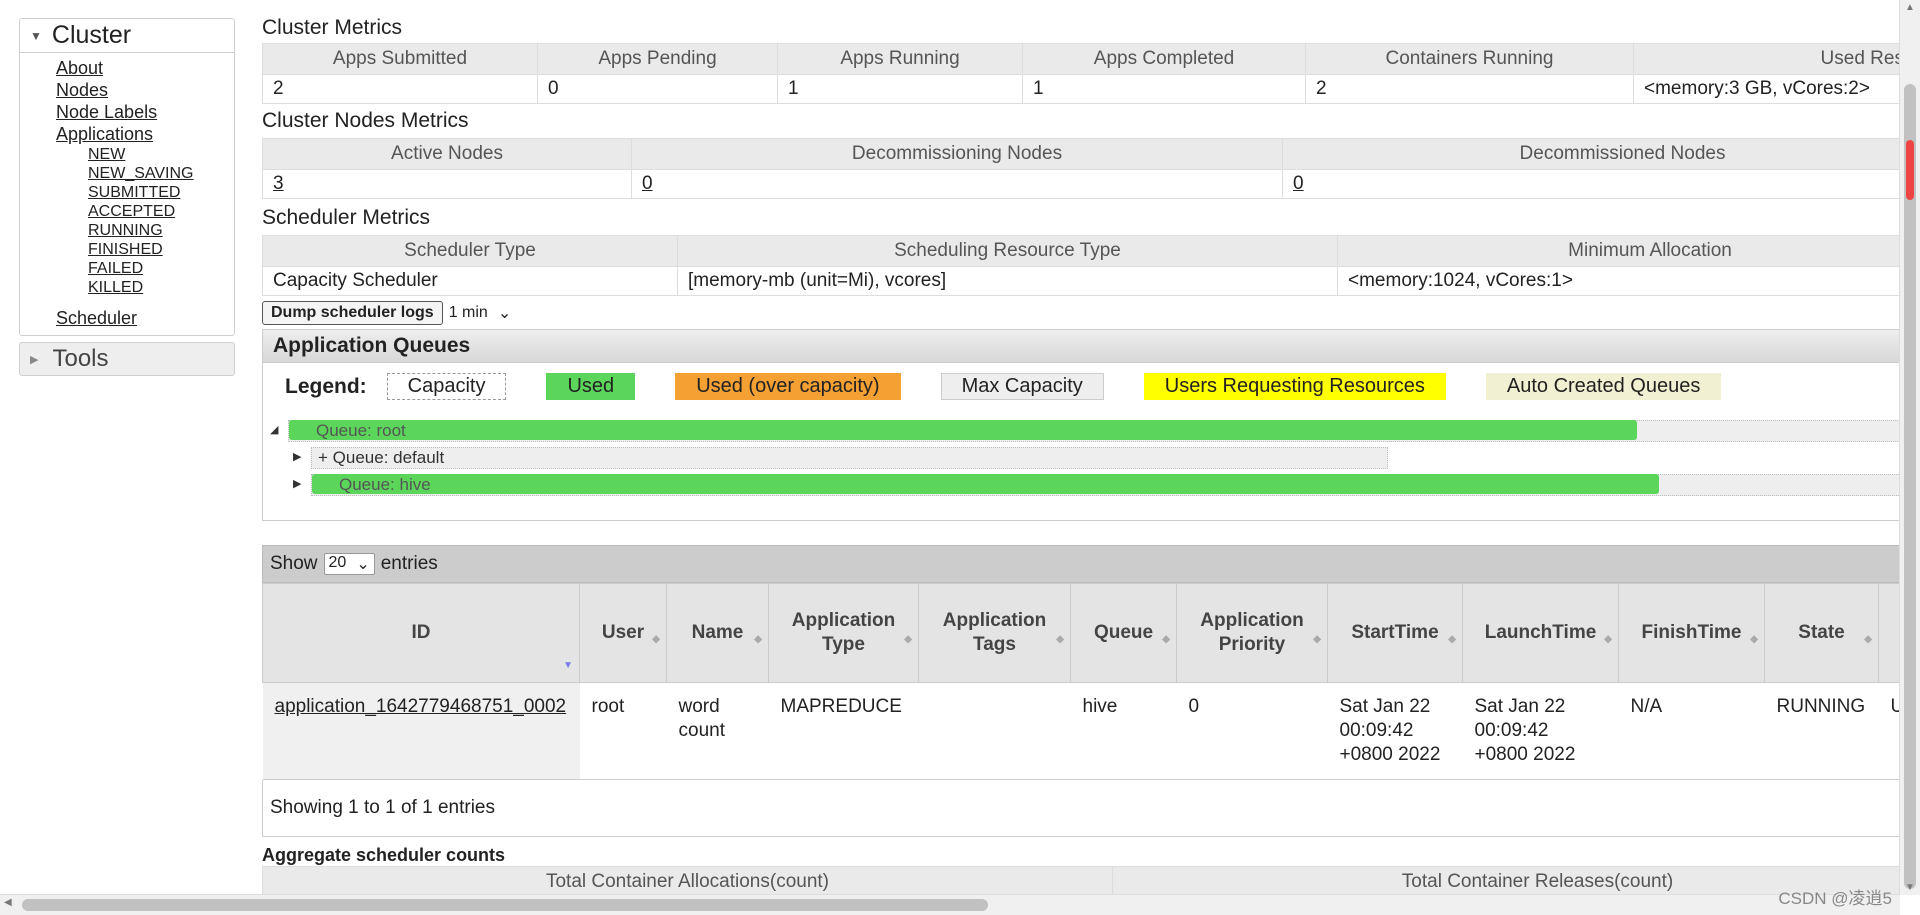  Describe the element at coordinates (1821, 633) in the screenshot. I see `col-state: State ◆` at that location.